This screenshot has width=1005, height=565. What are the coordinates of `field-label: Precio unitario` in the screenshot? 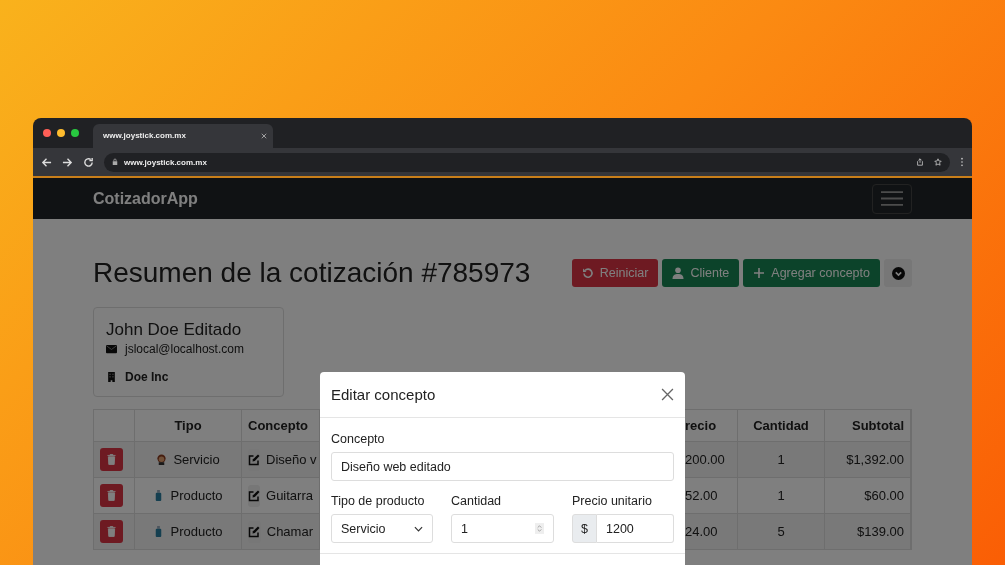 It's located at (612, 501).